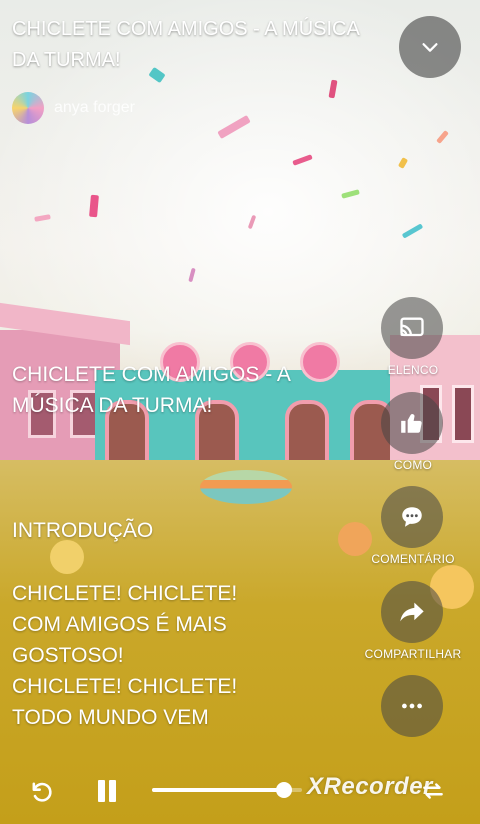  Describe the element at coordinates (413, 465) in the screenshot. I see `like-label: COMO` at that location.